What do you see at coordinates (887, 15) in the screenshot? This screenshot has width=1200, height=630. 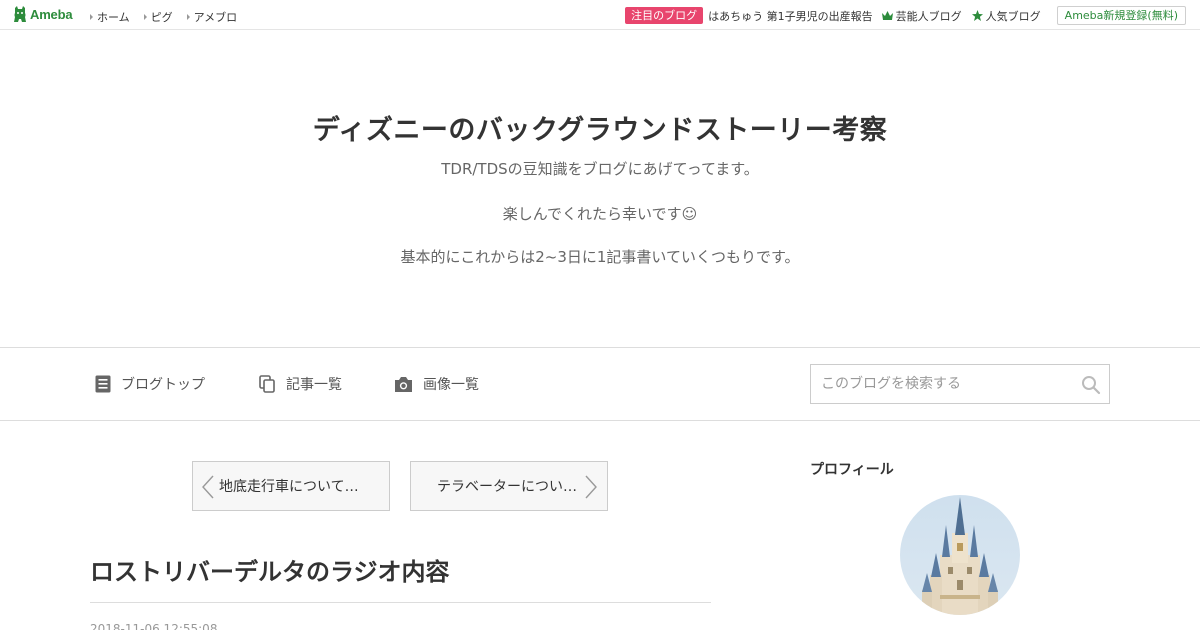 I see `crown-icon` at bounding box center [887, 15].